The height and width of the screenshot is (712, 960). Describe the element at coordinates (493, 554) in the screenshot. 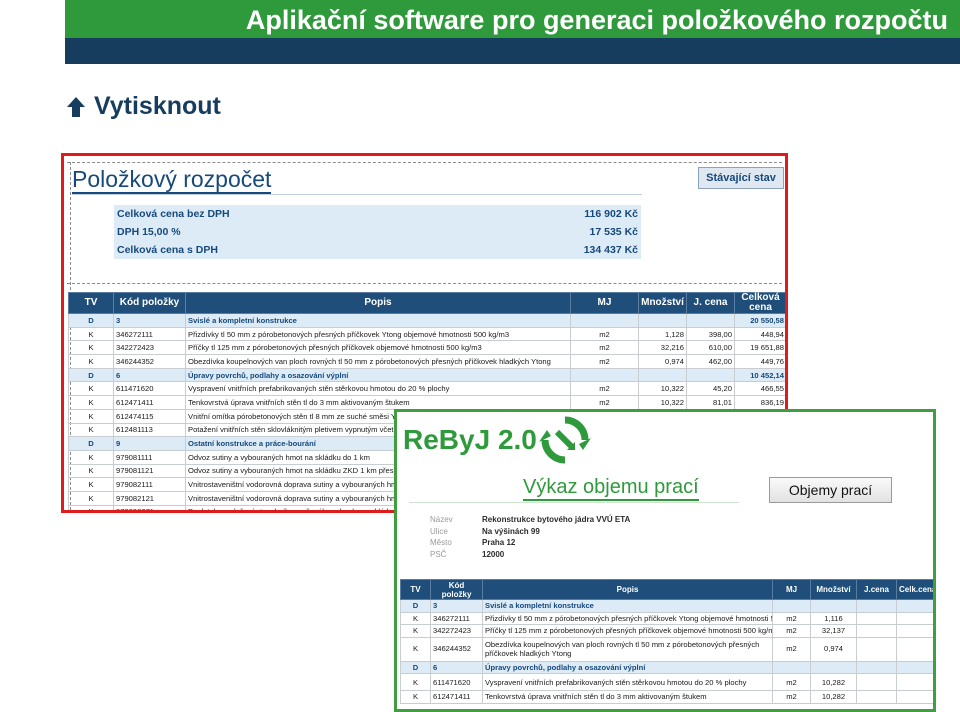

I see `info-value: 12000` at that location.